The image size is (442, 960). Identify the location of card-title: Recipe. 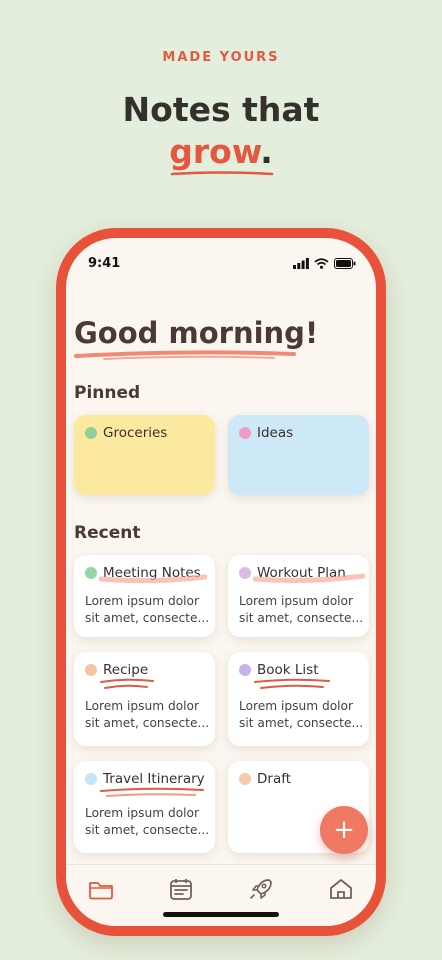
(126, 670).